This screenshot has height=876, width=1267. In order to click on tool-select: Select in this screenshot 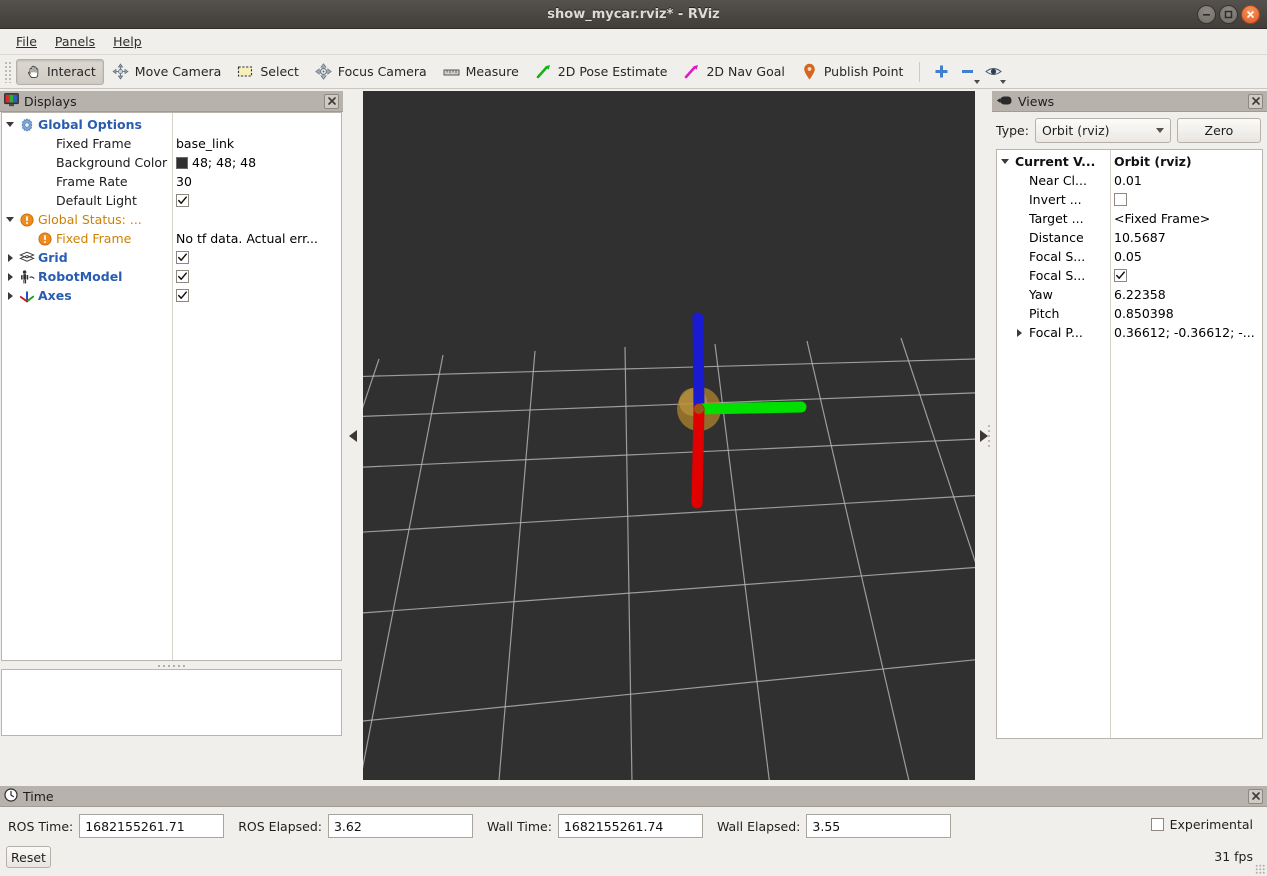, I will do `click(268, 72)`.